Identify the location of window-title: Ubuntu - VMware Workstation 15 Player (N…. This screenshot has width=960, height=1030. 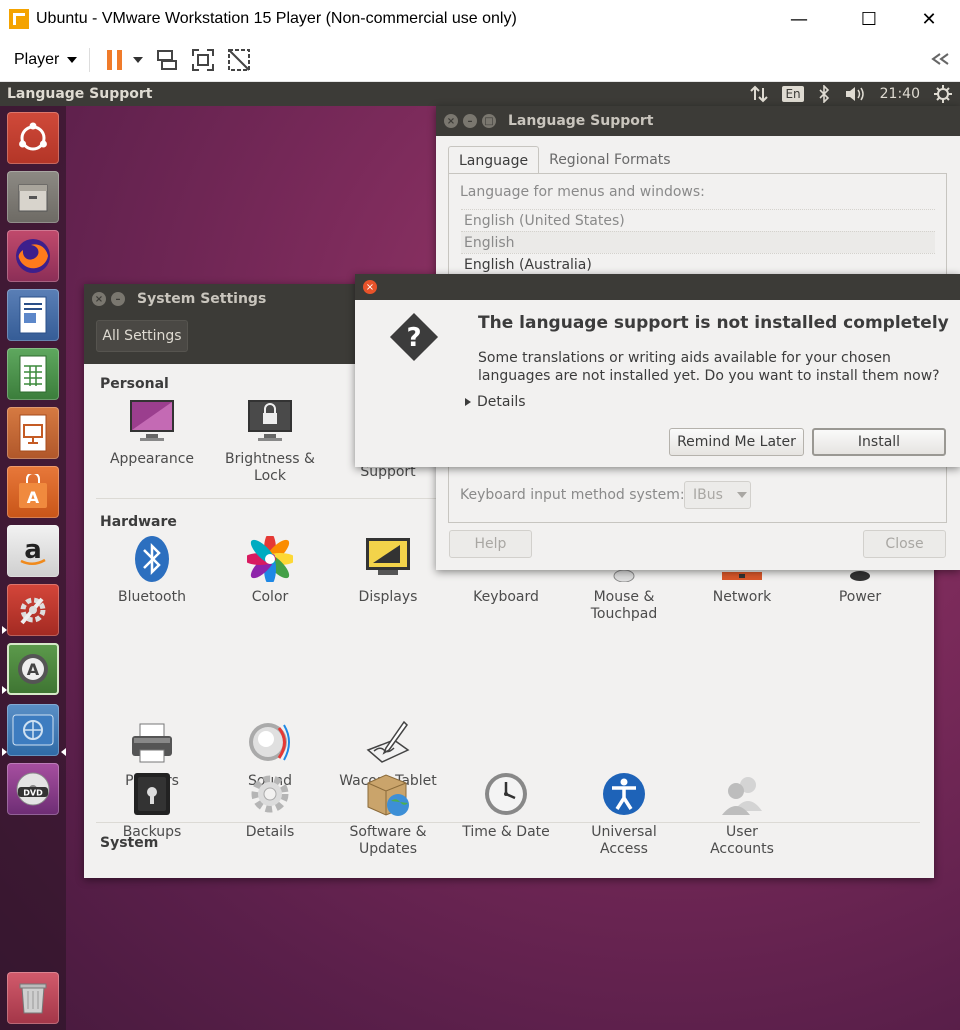
(276, 18).